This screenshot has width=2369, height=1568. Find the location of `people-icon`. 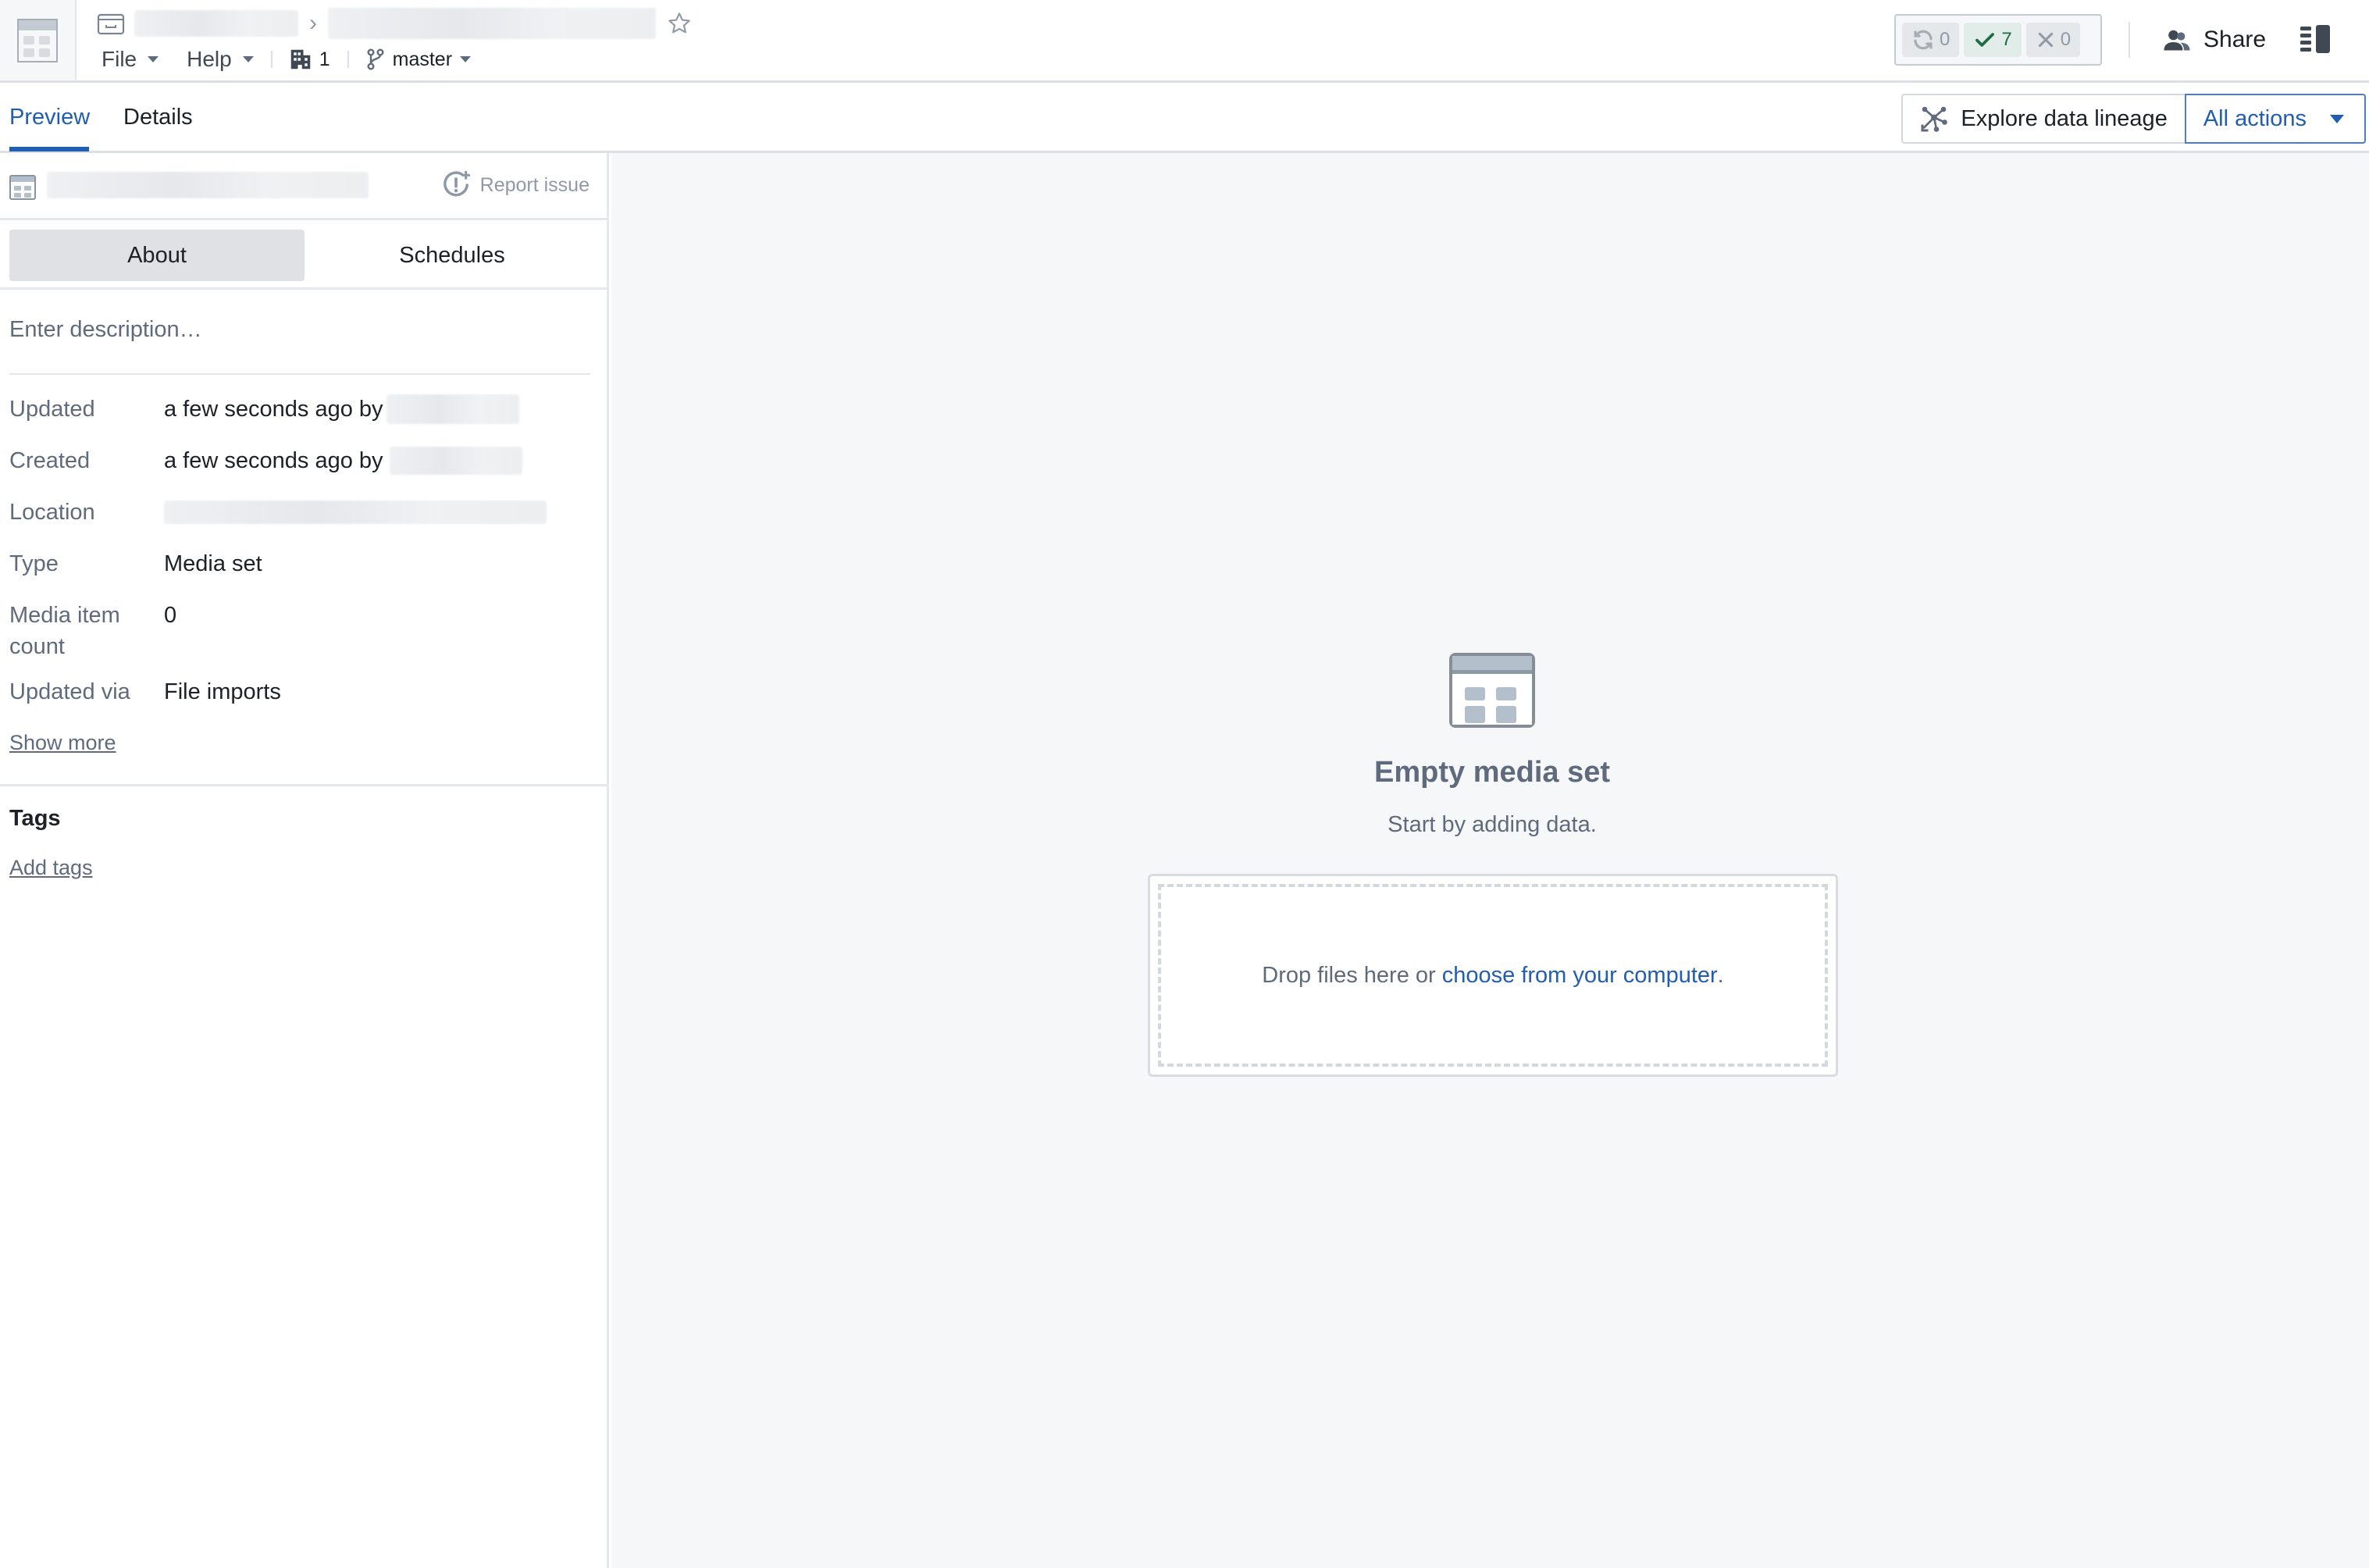

people-icon is located at coordinates (2177, 40).